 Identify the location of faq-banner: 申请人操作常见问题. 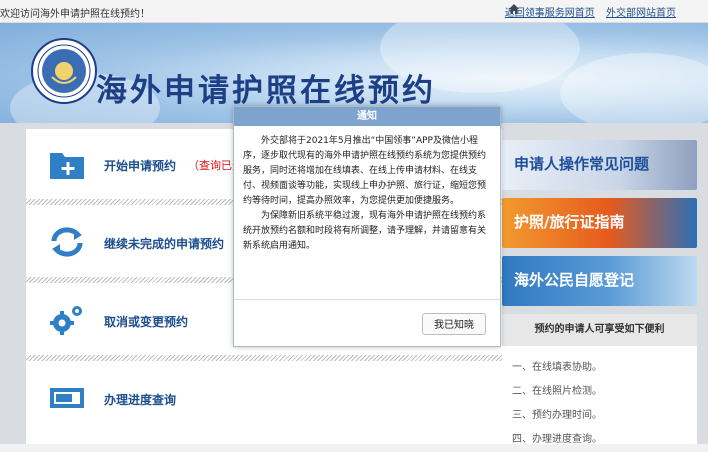
(599, 165).